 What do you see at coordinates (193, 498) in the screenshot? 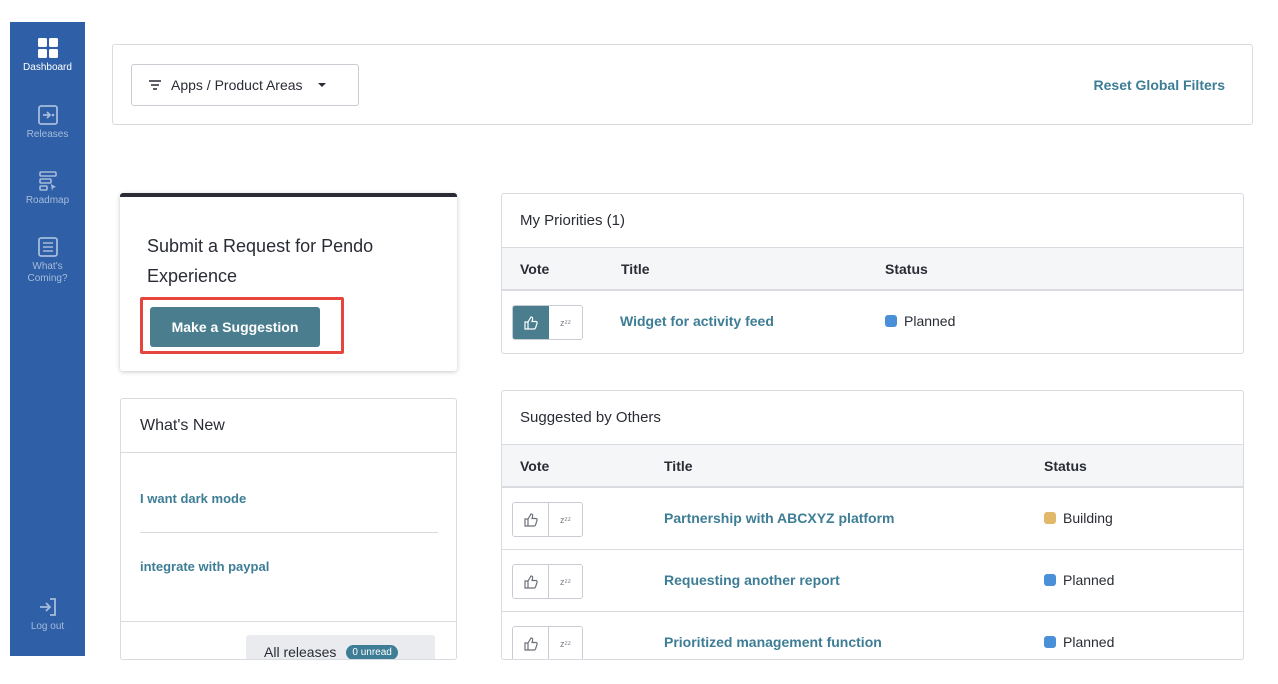
I see `whats-new-item: I want dark mode` at bounding box center [193, 498].